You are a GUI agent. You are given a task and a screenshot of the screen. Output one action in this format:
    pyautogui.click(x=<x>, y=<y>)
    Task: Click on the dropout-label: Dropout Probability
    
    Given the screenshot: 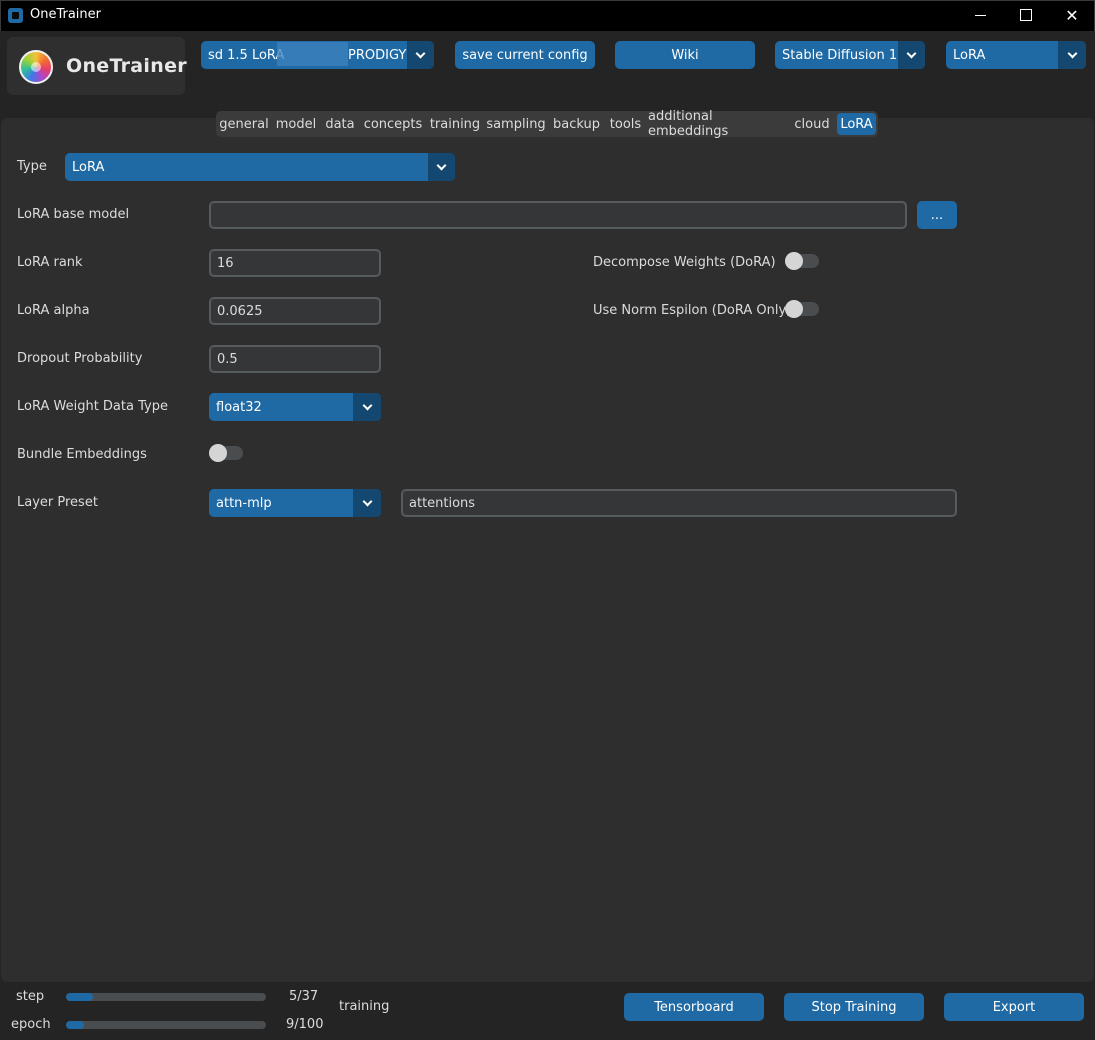 What is the action you would take?
    pyautogui.click(x=80, y=358)
    